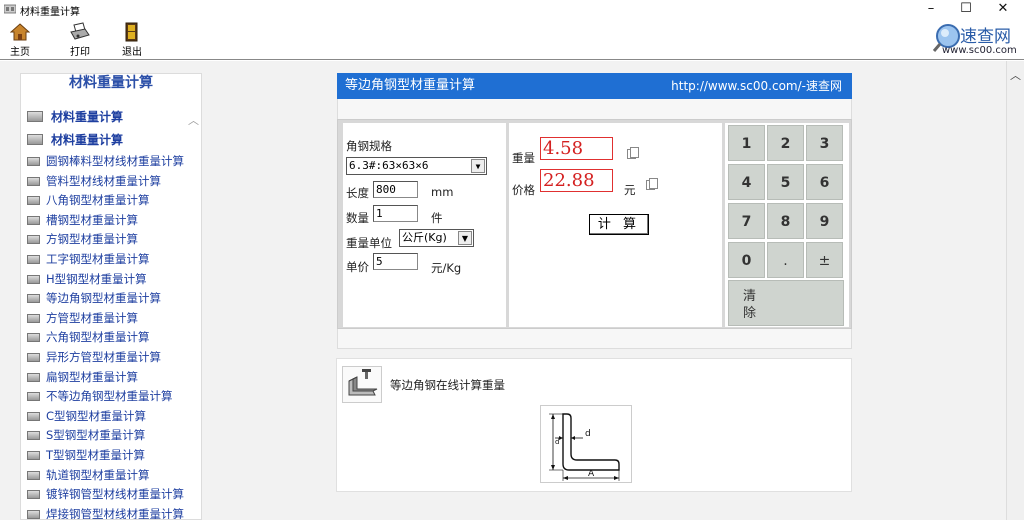 This screenshot has height=520, width=1024. What do you see at coordinates (1003, 10) in the screenshot?
I see `close-button: ✕` at bounding box center [1003, 10].